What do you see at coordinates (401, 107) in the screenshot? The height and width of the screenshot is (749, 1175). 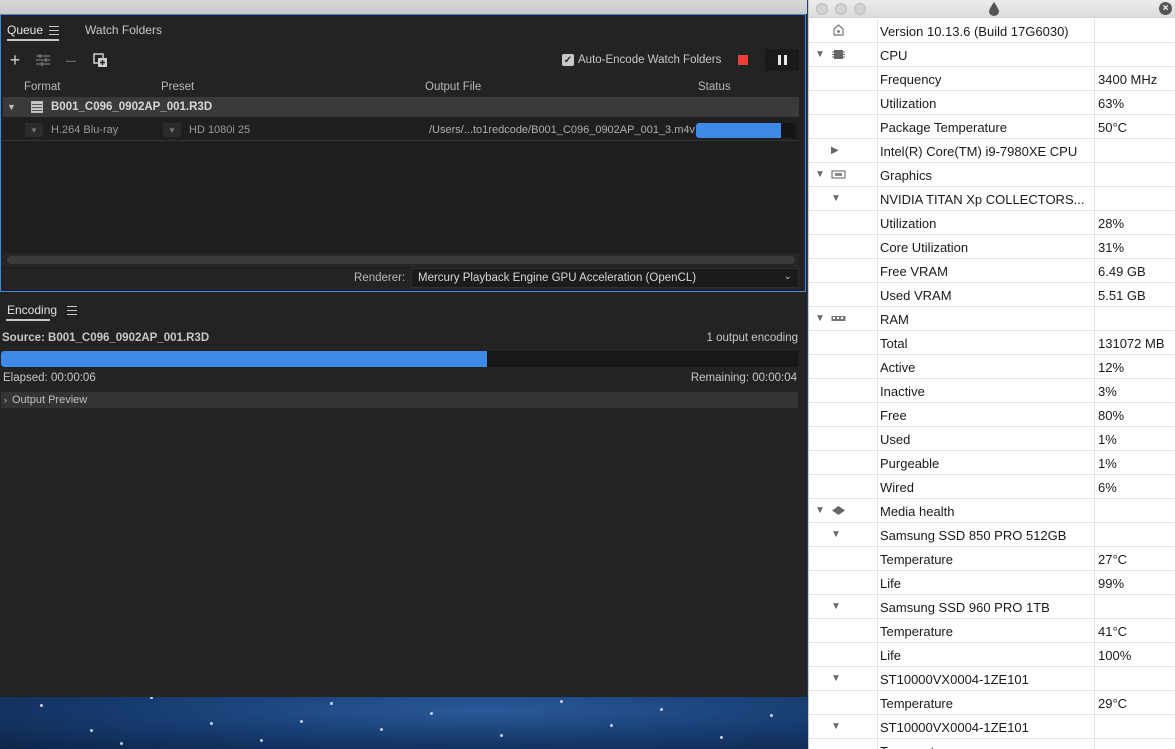 I see `queue-source-row: ▼ B001_C096_0902AP_001.R3D` at bounding box center [401, 107].